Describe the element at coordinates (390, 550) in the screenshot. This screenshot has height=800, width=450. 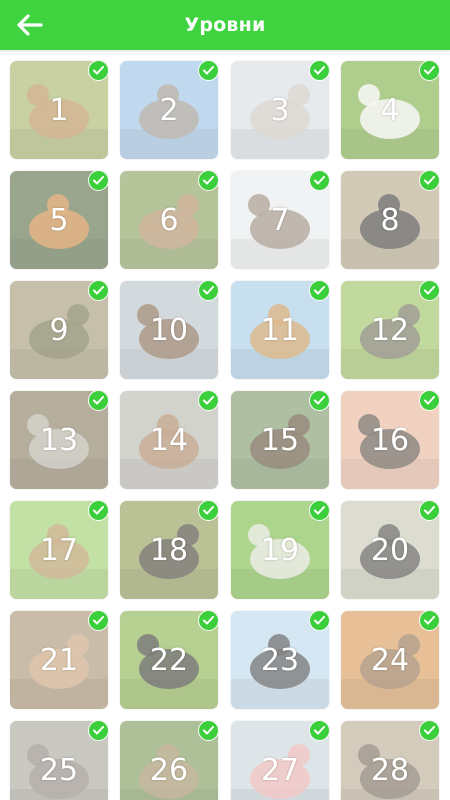
I see `level-tile-20: 20` at that location.